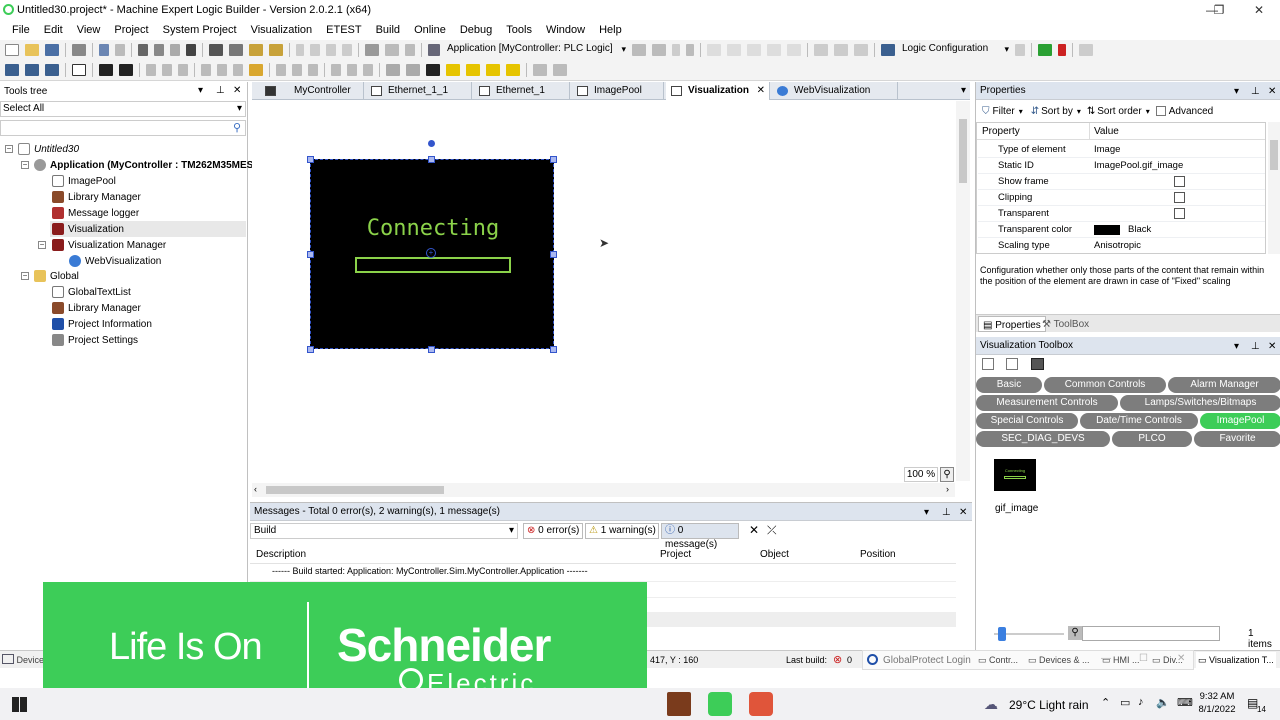 The height and width of the screenshot is (720, 1280). I want to click on clear-messages-icon: ✕, so click(754, 530).